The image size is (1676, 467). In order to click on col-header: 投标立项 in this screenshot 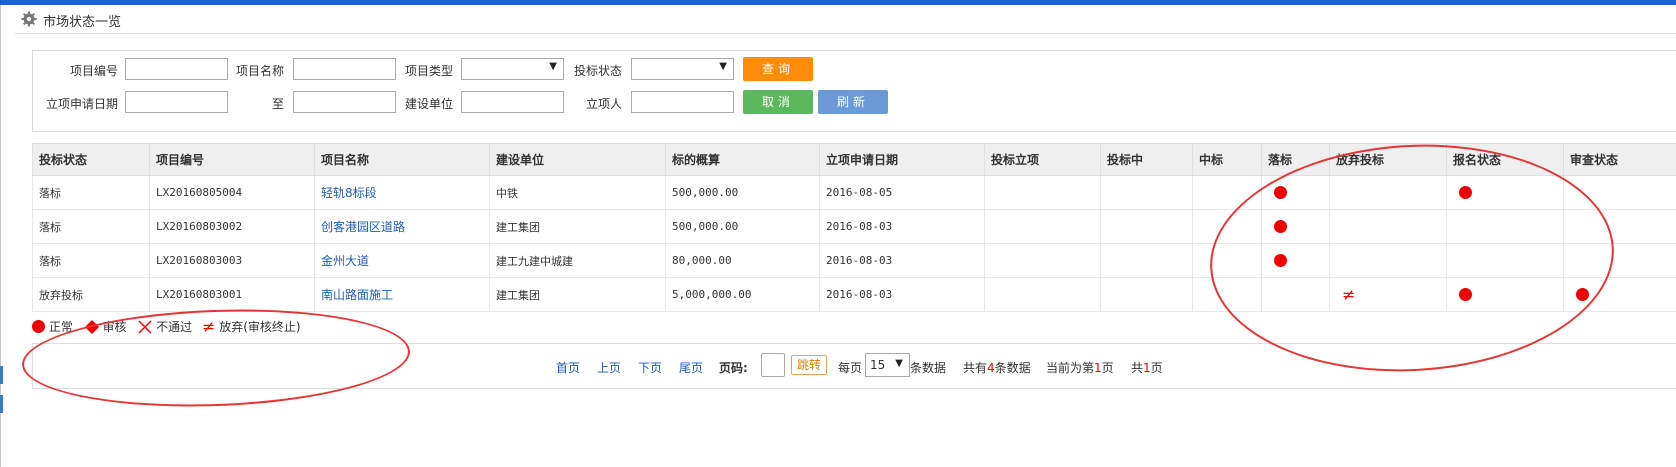, I will do `click(1042, 159)`.